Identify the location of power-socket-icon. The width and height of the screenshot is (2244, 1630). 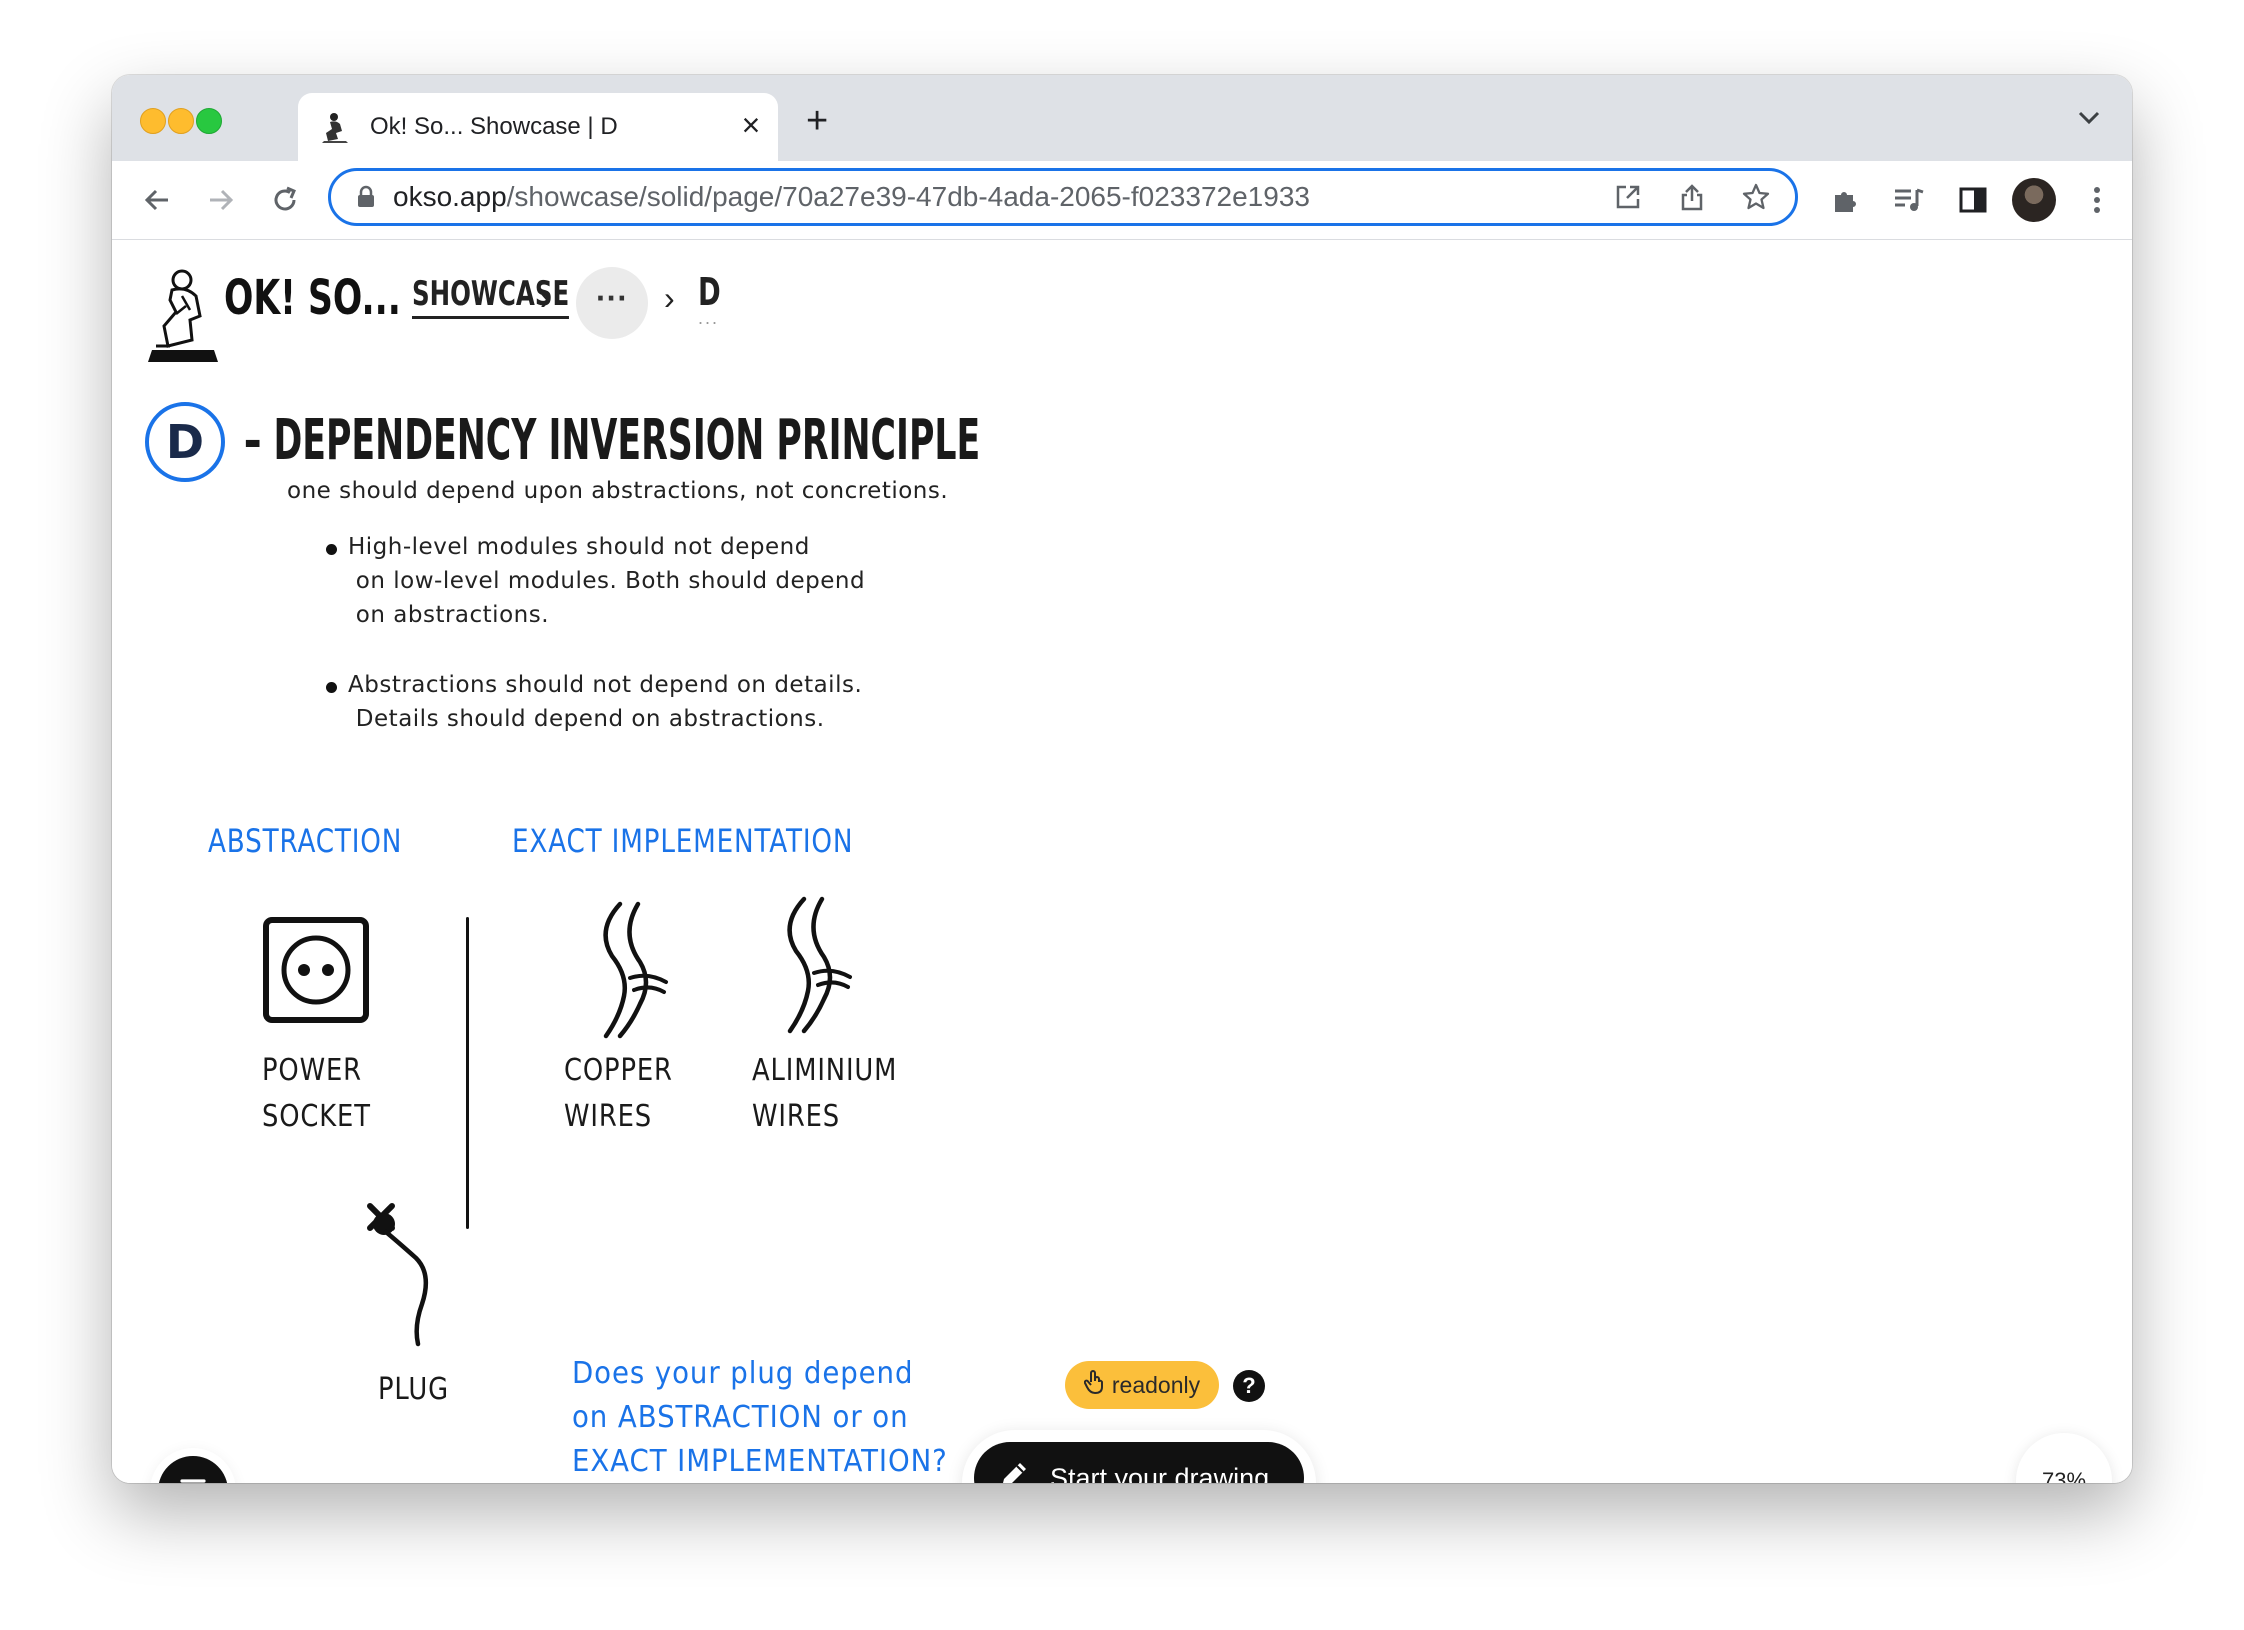
(316, 972).